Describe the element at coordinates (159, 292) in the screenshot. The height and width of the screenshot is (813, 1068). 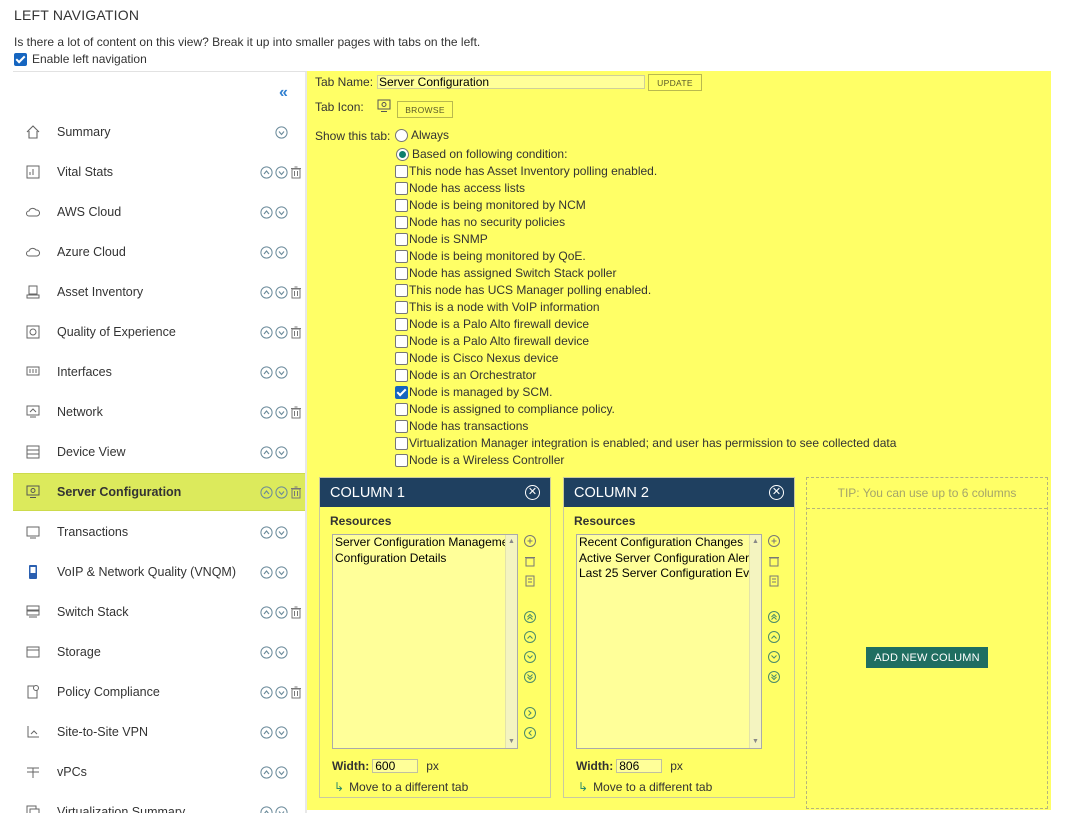
I see `nav-item: Asset Inventory` at that location.